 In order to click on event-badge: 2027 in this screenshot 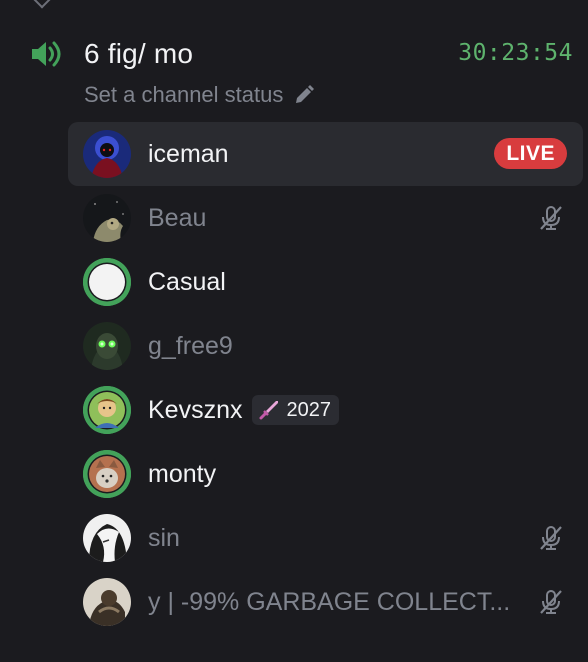, I will do `click(295, 410)`.